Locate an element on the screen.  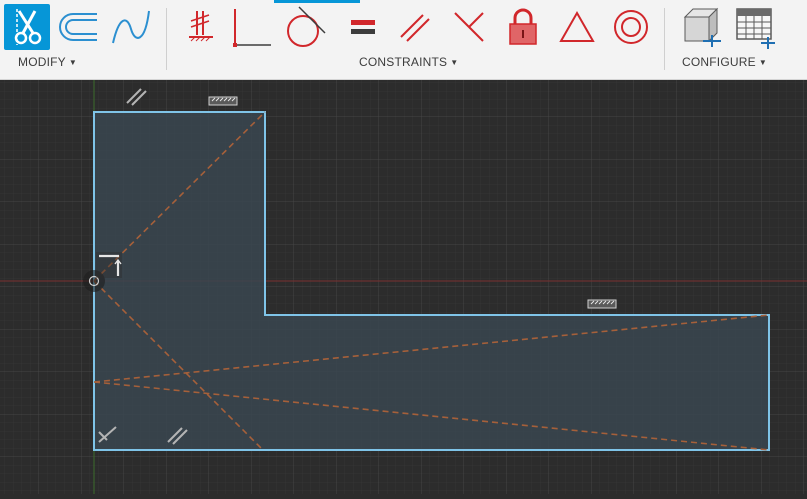
parameters-cube-icon is located at coordinates (701, 27).